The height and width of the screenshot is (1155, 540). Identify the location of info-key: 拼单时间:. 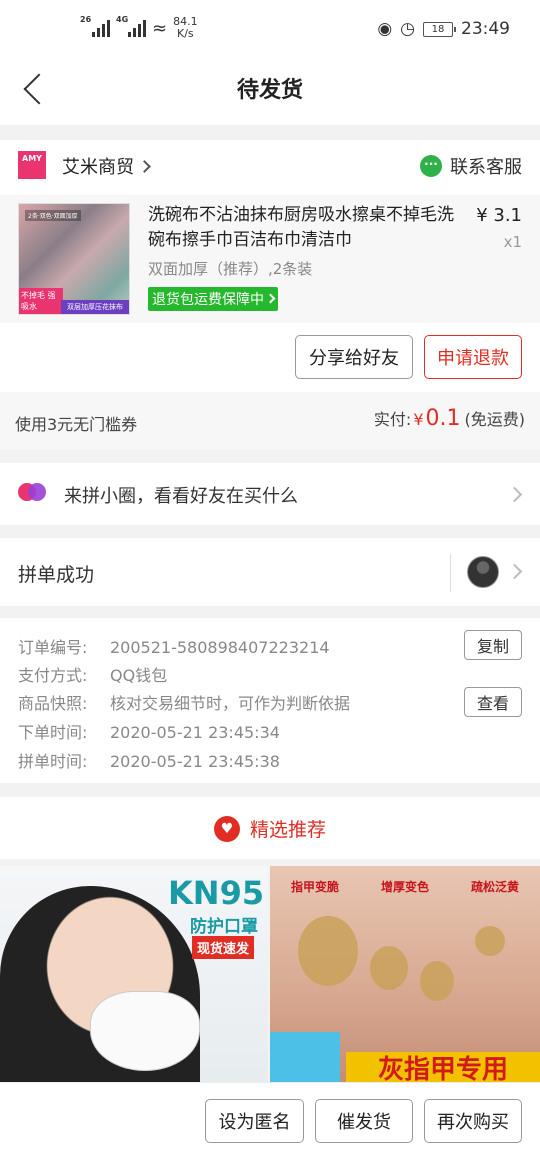
(53, 761).